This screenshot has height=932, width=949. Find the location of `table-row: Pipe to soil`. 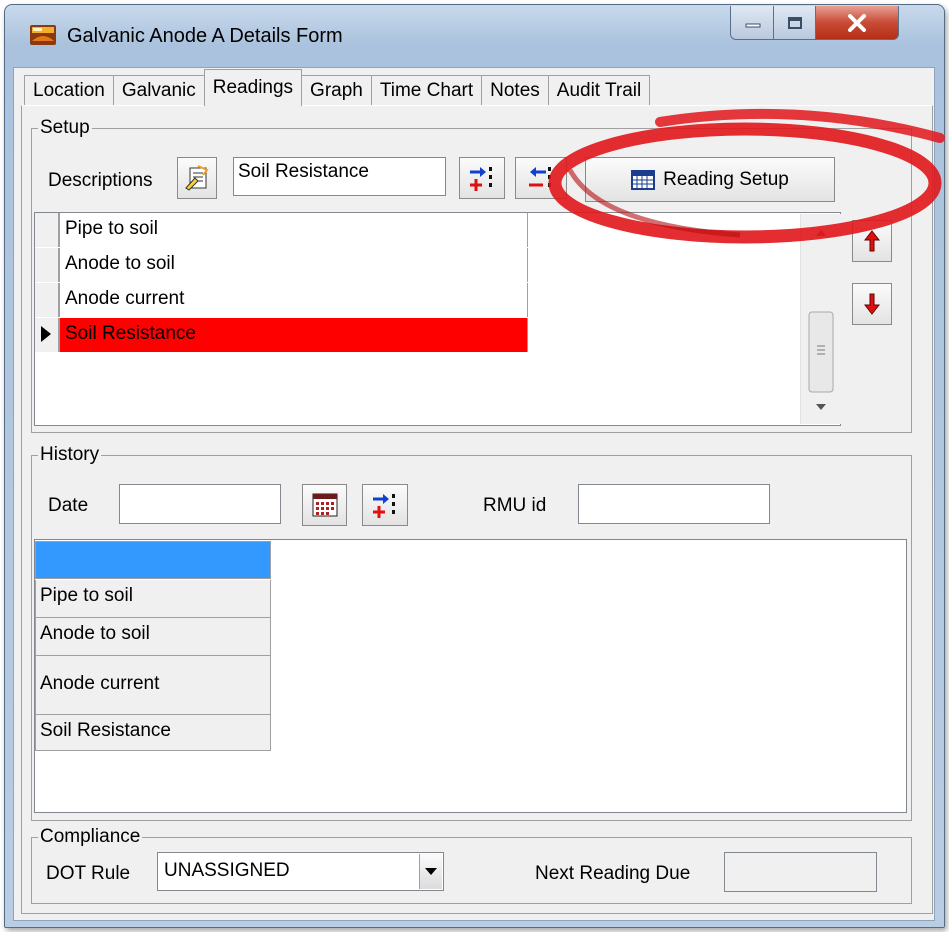

table-row: Pipe to soil is located at coordinates (281, 230).